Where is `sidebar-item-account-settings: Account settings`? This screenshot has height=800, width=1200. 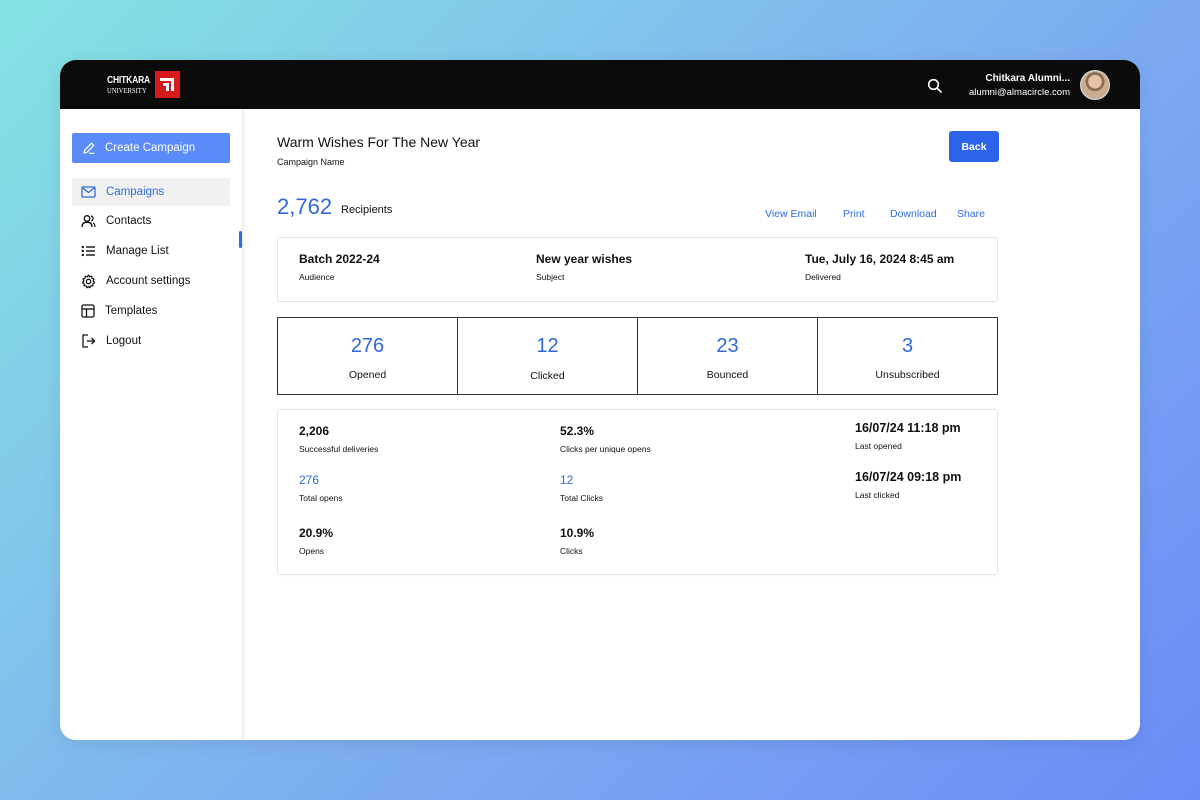
sidebar-item-account-settings: Account settings is located at coordinates (151, 281).